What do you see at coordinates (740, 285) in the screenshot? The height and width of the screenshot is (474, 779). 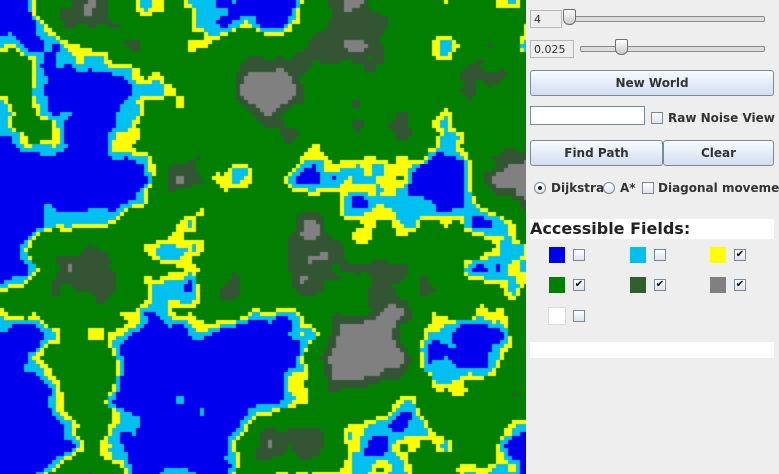 I see `mountain-checkbox: ✔` at bounding box center [740, 285].